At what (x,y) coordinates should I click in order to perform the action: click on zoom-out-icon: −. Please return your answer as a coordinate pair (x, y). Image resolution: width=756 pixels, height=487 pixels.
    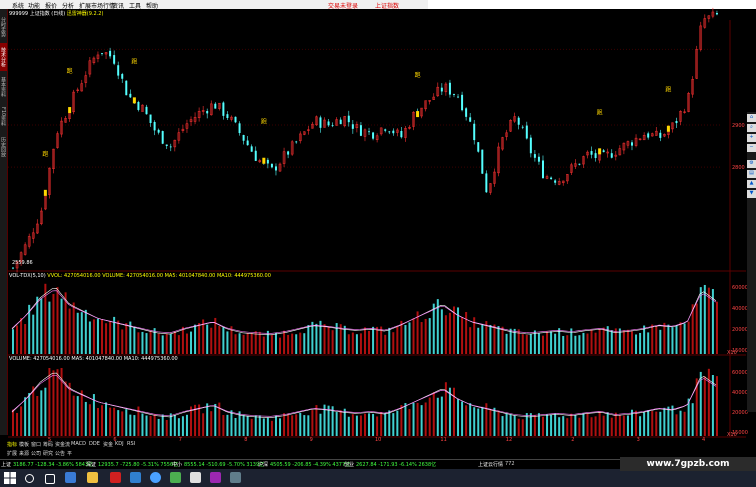
    Looking at the image, I should click on (751, 148).